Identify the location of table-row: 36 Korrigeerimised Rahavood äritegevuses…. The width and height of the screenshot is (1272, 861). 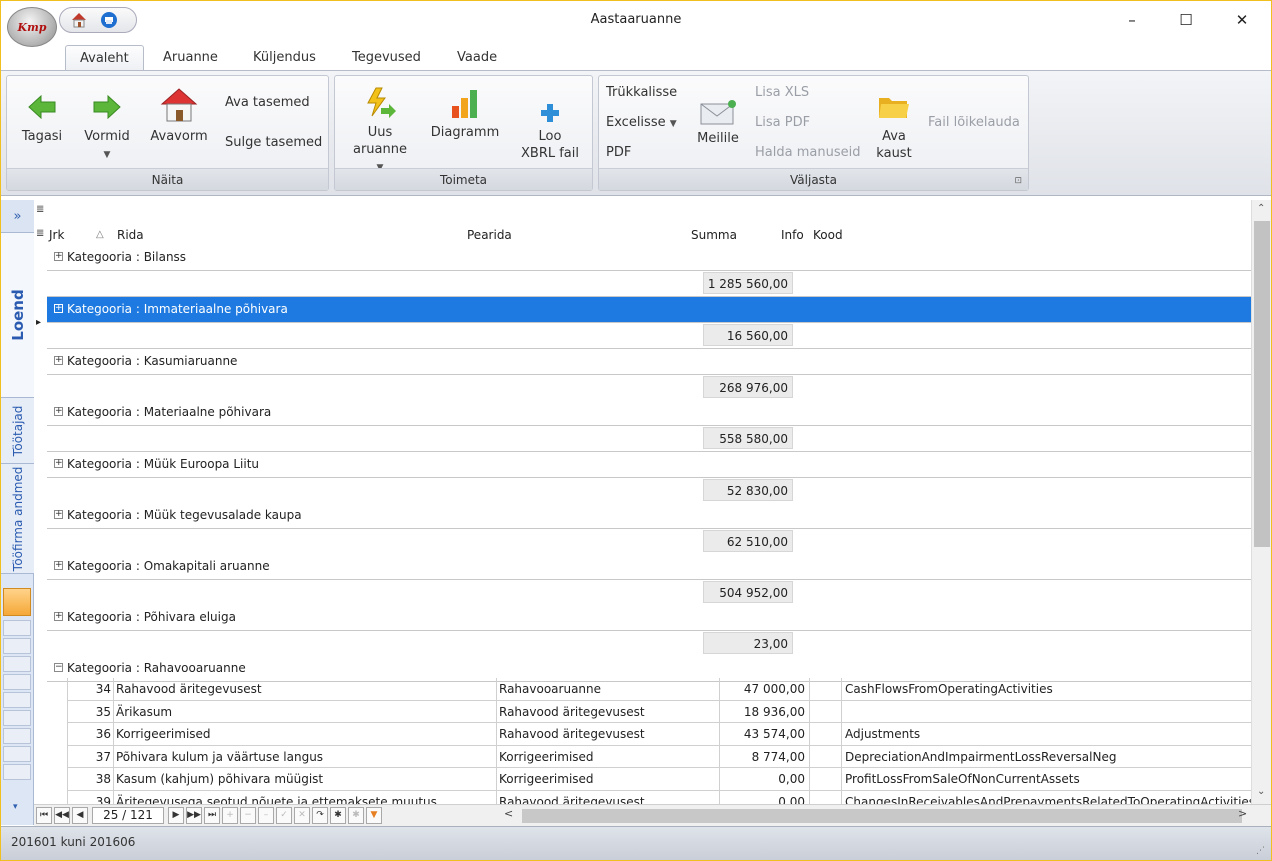
(659, 734).